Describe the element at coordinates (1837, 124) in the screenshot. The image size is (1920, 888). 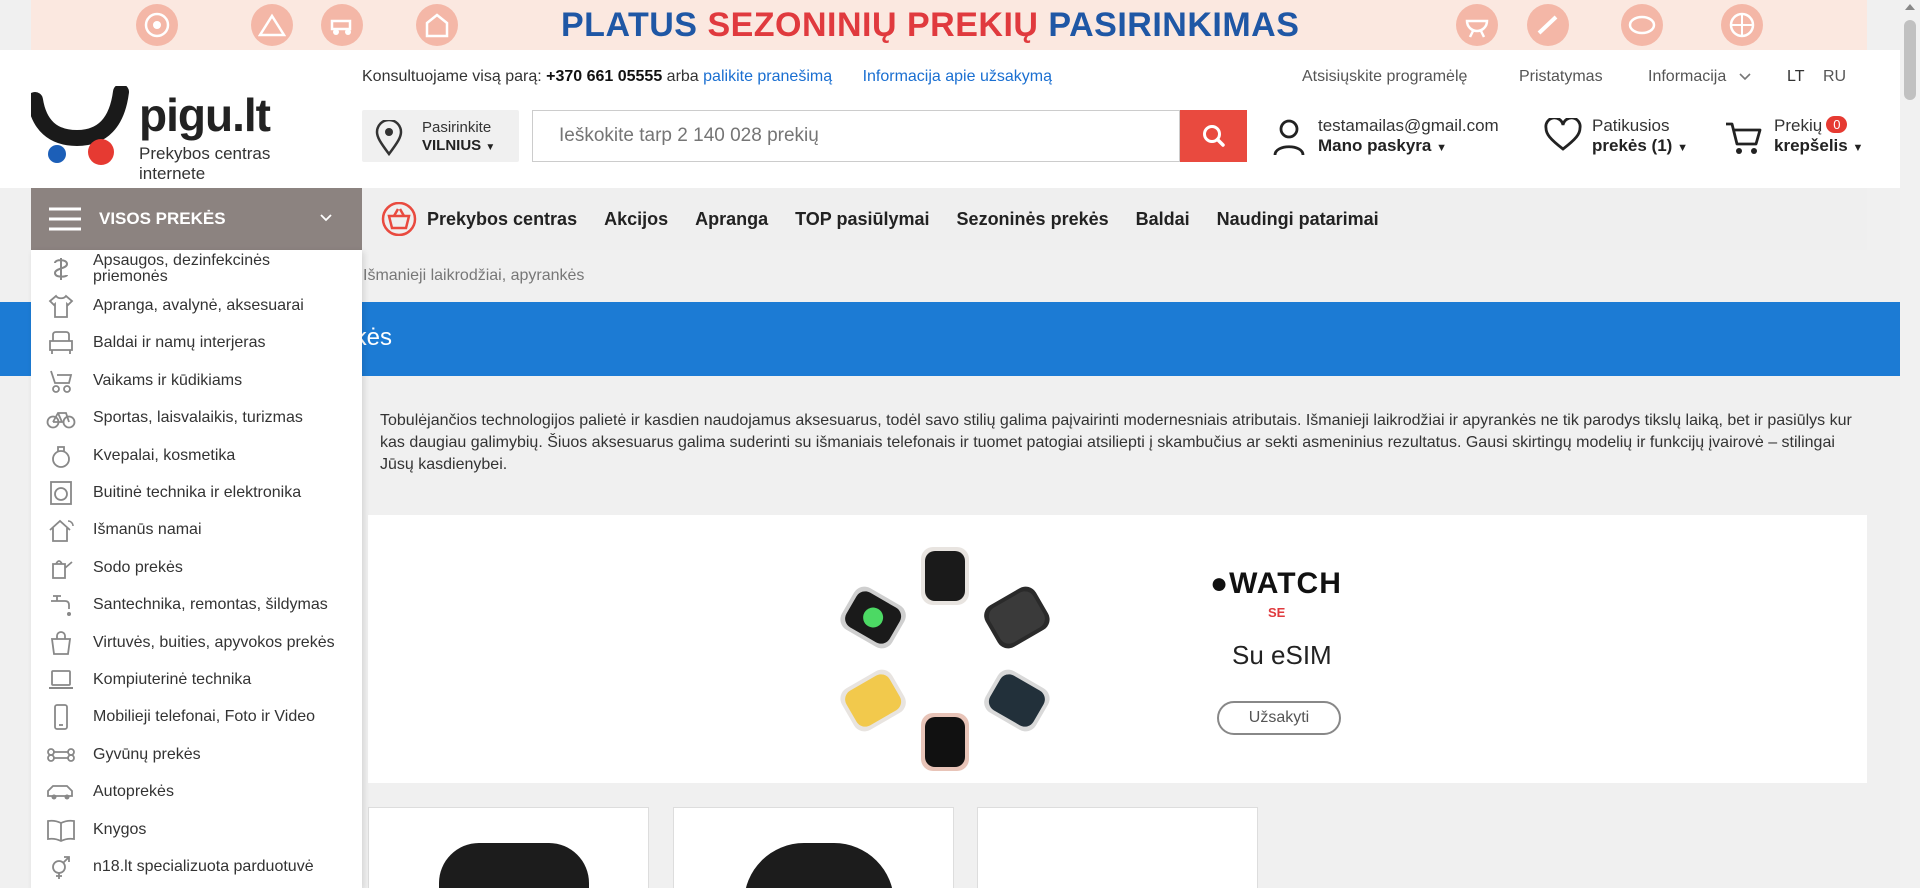
I see `cart-count-badge: 0` at that location.